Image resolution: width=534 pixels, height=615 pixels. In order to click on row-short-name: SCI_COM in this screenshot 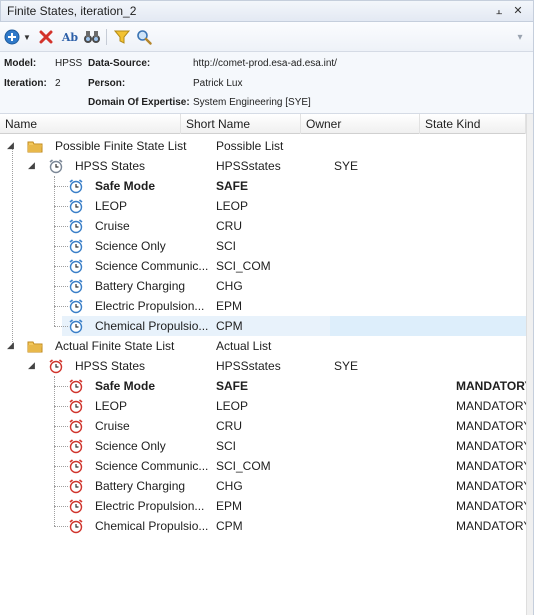, I will do `click(243, 266)`.